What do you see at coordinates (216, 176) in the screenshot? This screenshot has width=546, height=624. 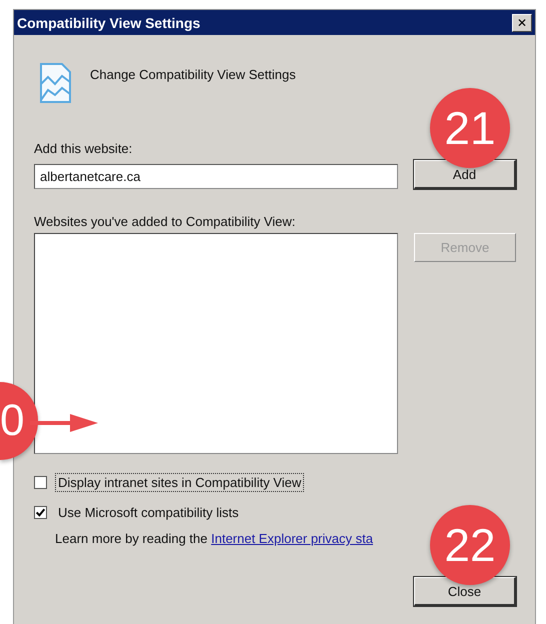 I see `website-field: albertanetcare.ca` at bounding box center [216, 176].